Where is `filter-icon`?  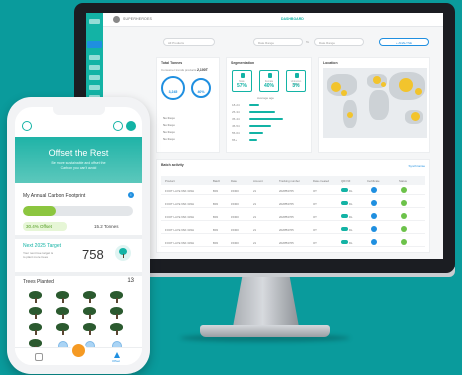
filter-icon is located at coordinates (297, 75).